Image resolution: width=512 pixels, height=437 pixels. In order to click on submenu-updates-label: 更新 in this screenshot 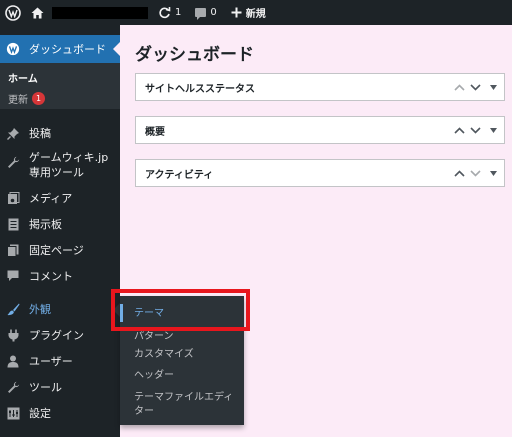, I will do `click(18, 100)`.